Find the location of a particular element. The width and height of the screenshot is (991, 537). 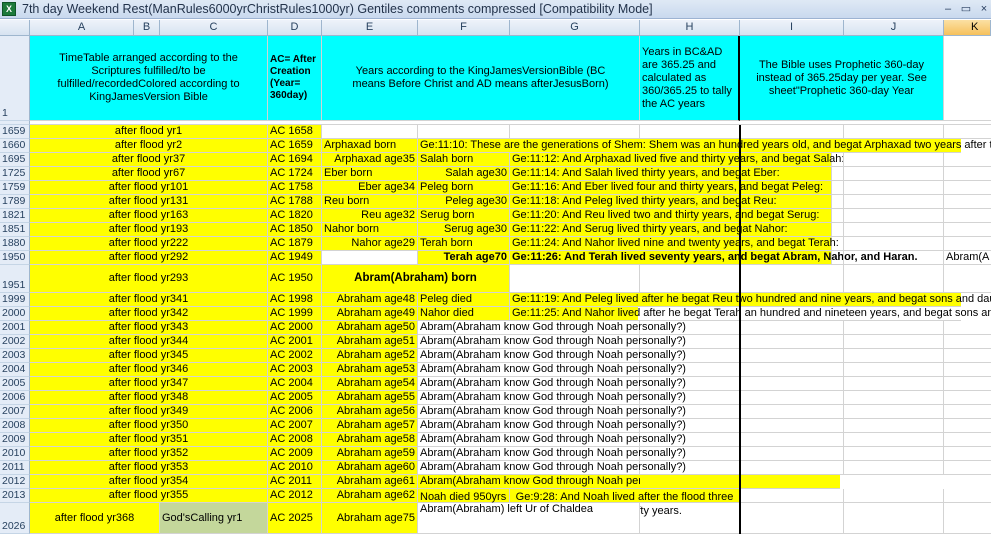

column-header-a: A is located at coordinates (82, 28).